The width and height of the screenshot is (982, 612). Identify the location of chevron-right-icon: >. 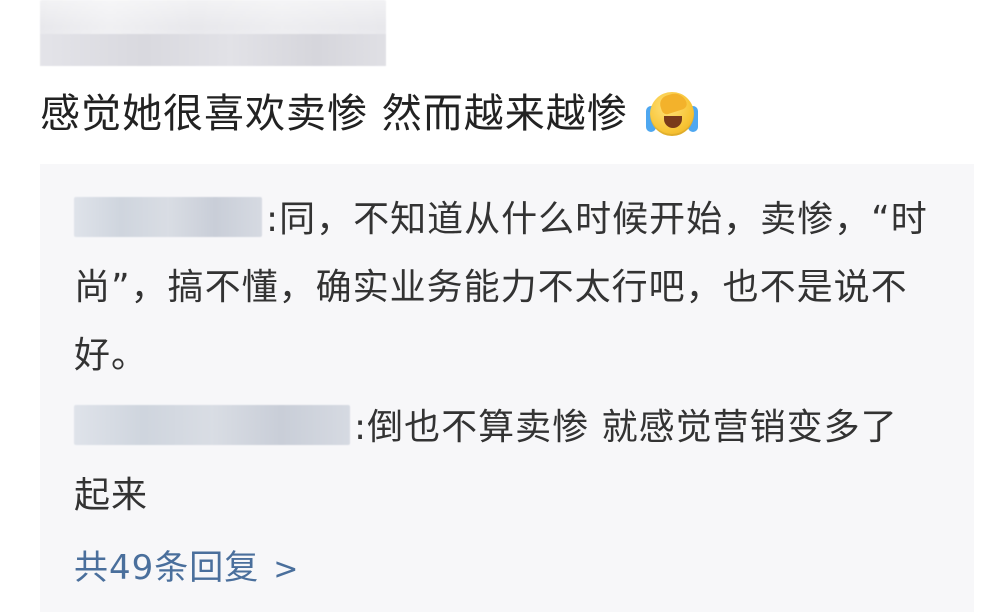
(286, 569).